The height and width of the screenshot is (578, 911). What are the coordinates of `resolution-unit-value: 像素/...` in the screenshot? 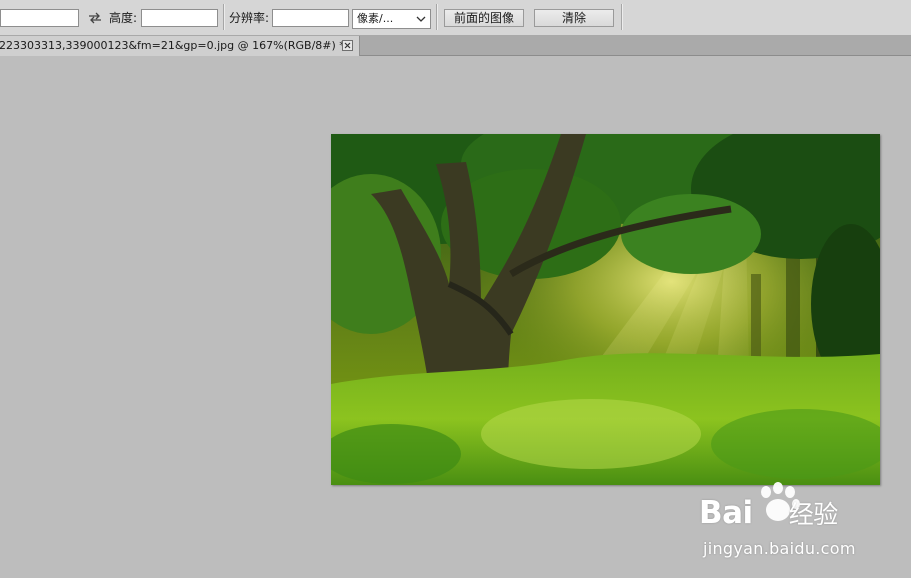 It's located at (375, 18).